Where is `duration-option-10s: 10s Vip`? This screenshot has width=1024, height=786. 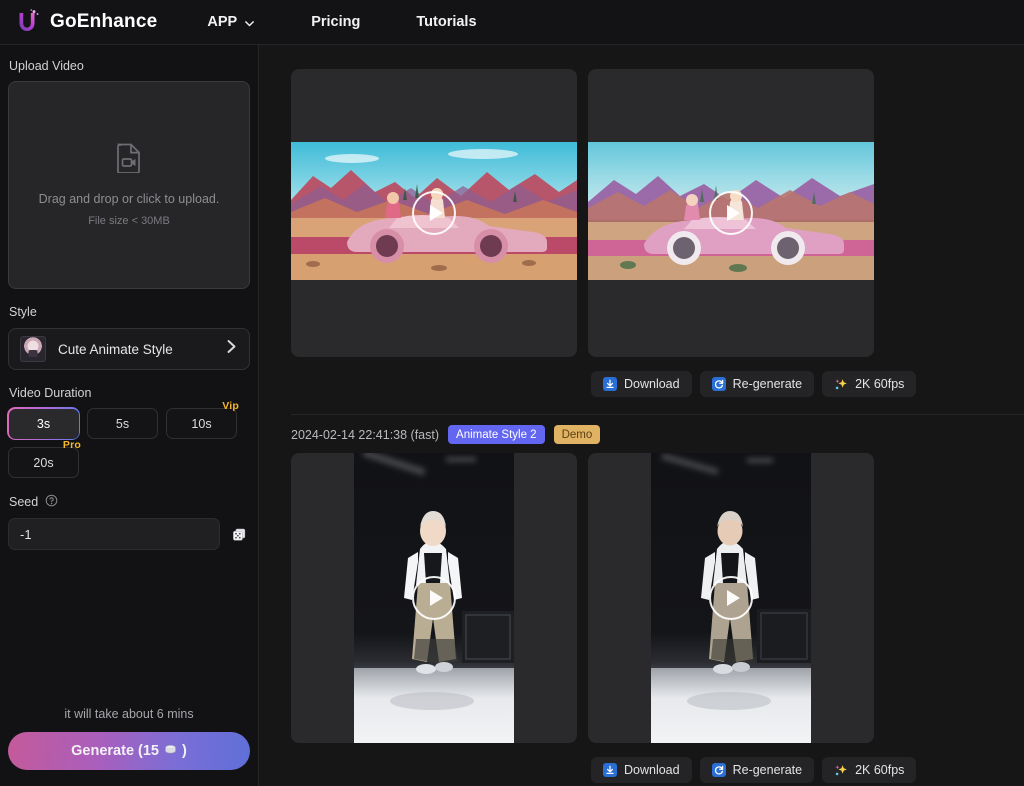
duration-option-10s: 10s Vip is located at coordinates (202, 419).